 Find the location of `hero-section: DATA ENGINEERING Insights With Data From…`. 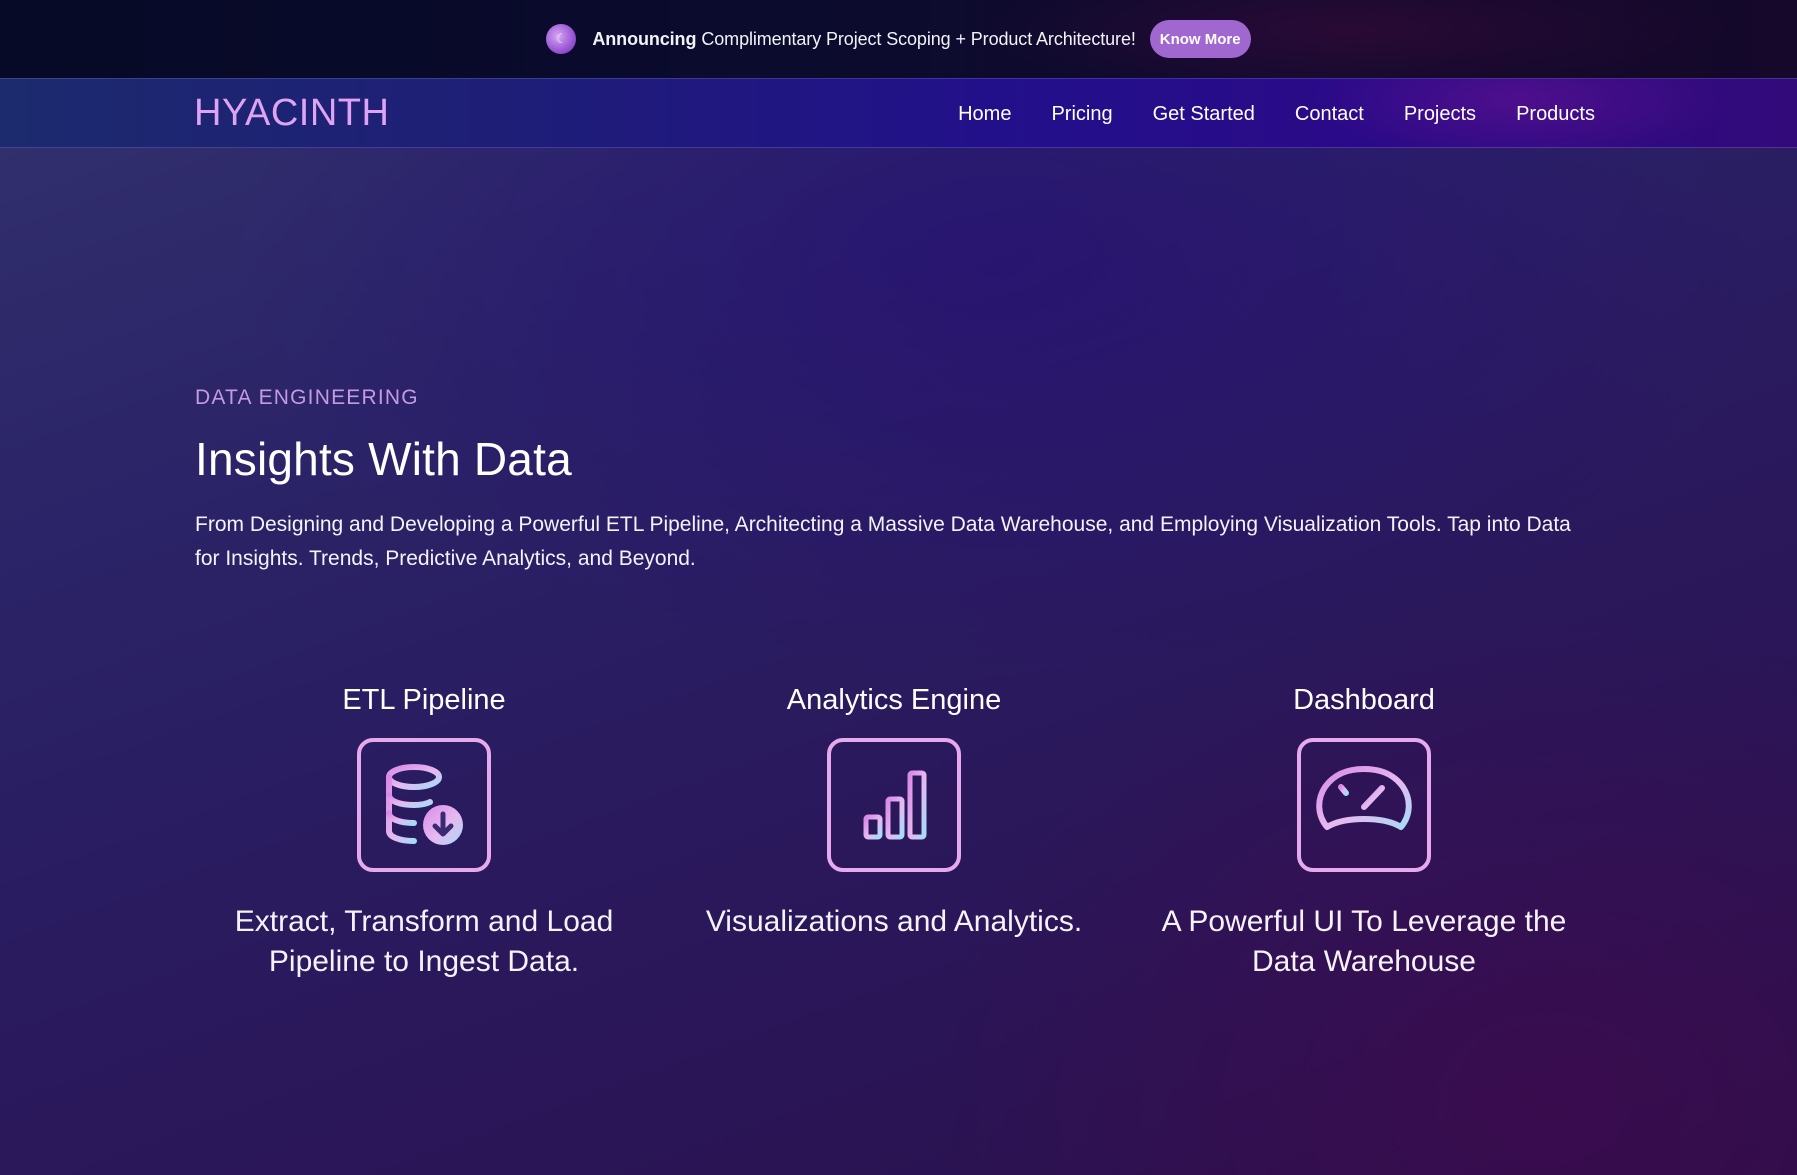

hero-section: DATA ENGINEERING Insights With Data From… is located at coordinates (895, 481).